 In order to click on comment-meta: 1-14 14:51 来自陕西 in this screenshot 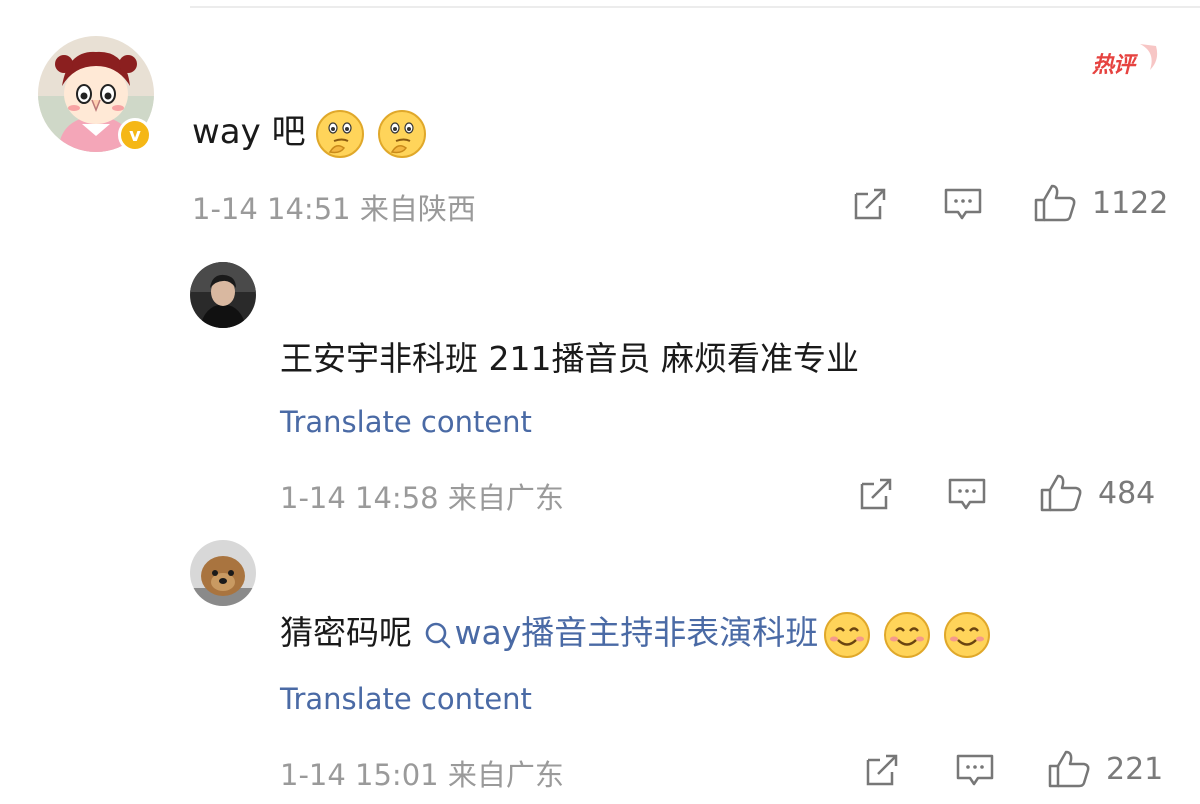, I will do `click(334, 207)`.